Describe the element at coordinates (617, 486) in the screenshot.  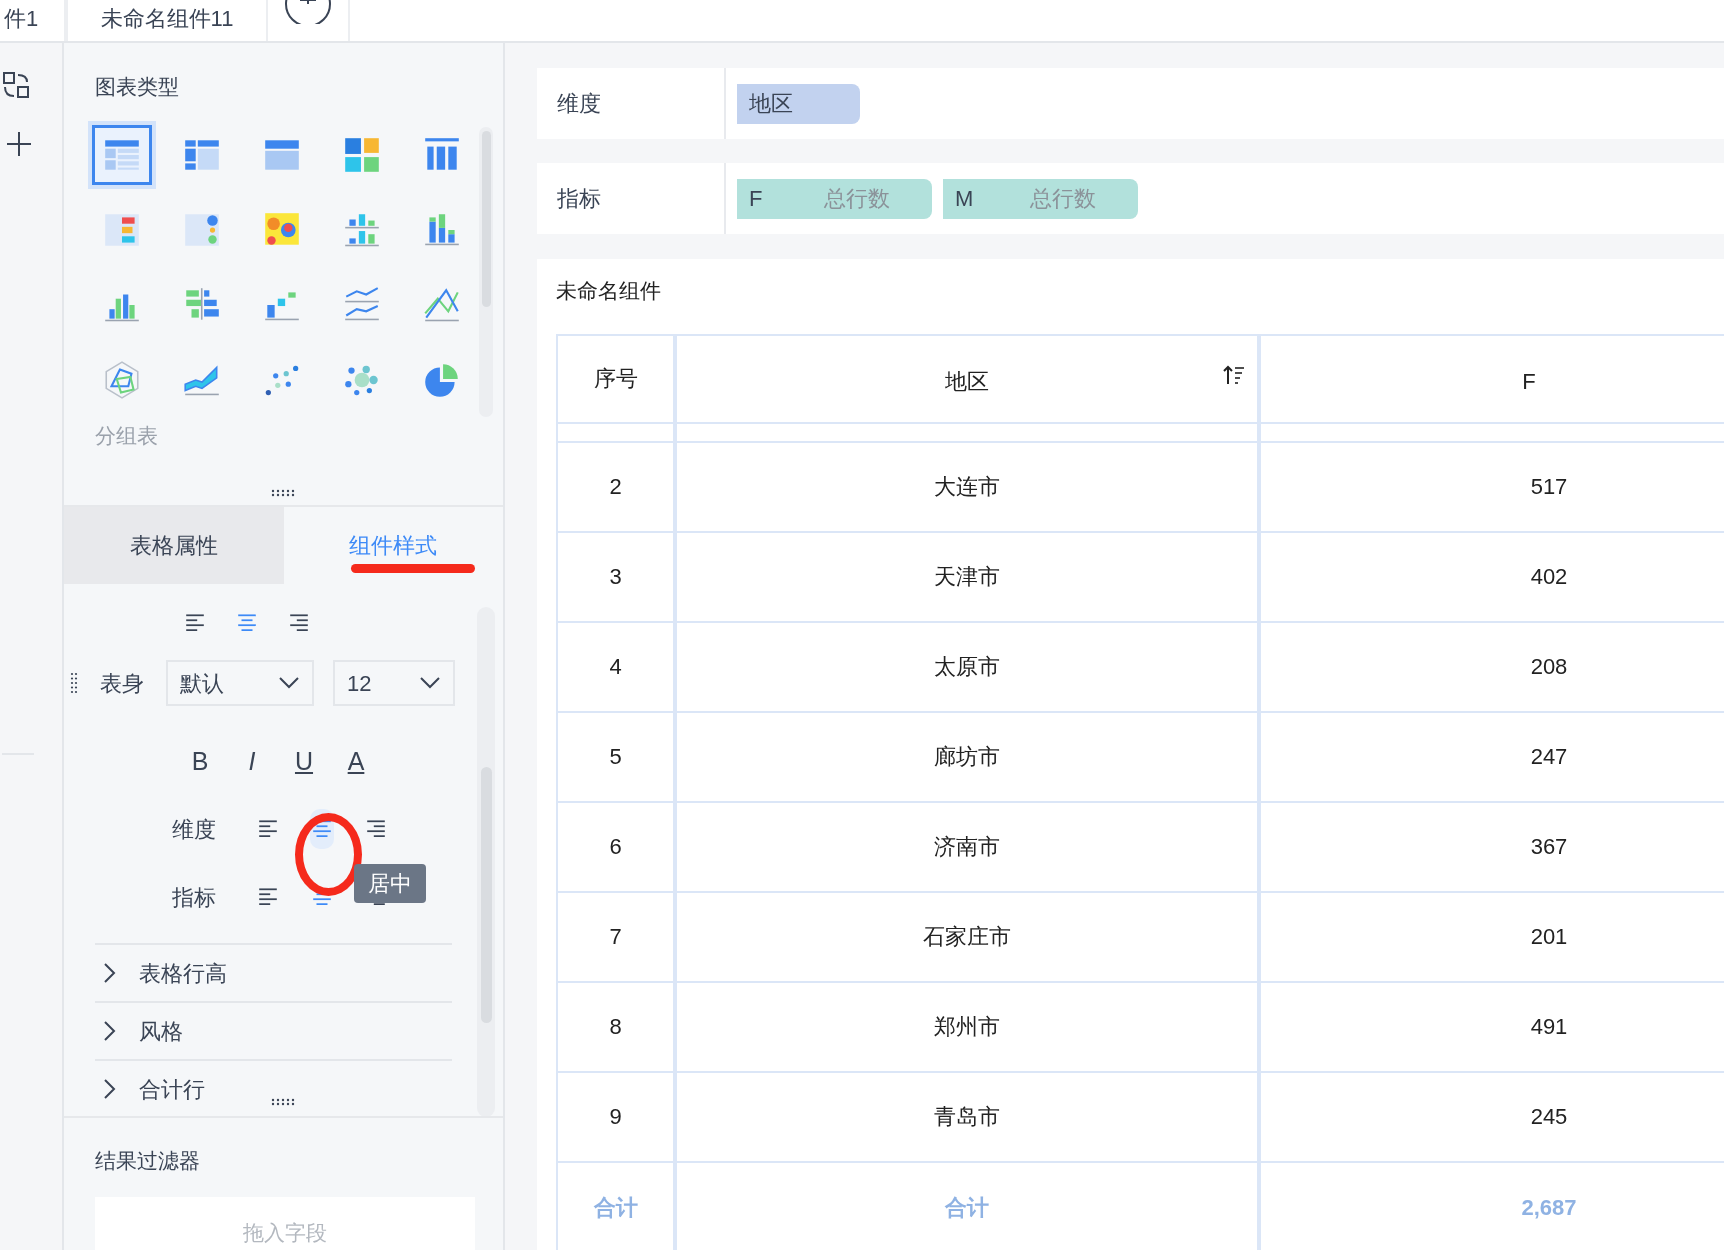
I see `table-cell: 2` at that location.